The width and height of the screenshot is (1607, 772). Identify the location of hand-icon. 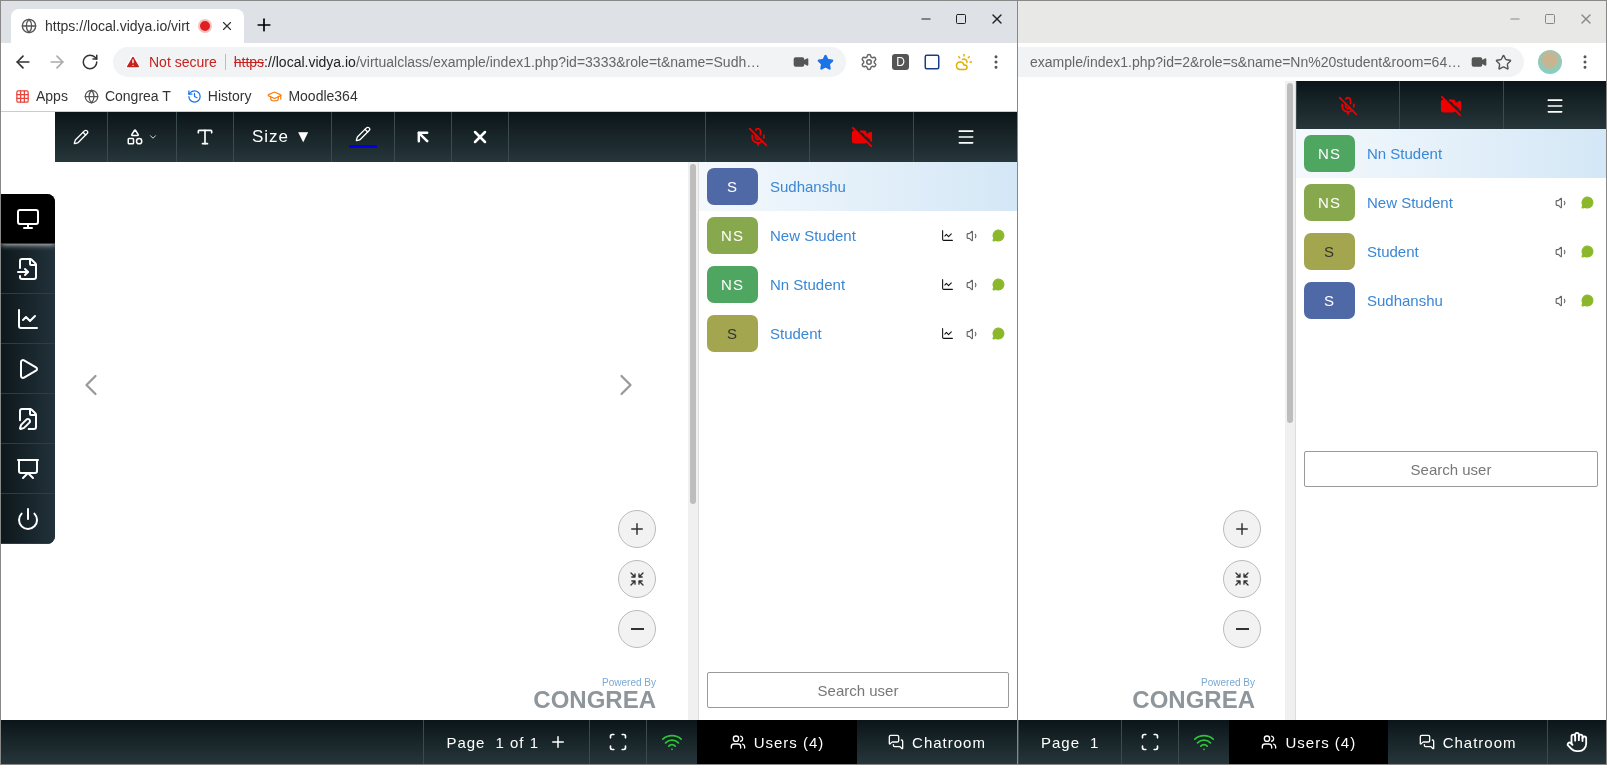
(1577, 742).